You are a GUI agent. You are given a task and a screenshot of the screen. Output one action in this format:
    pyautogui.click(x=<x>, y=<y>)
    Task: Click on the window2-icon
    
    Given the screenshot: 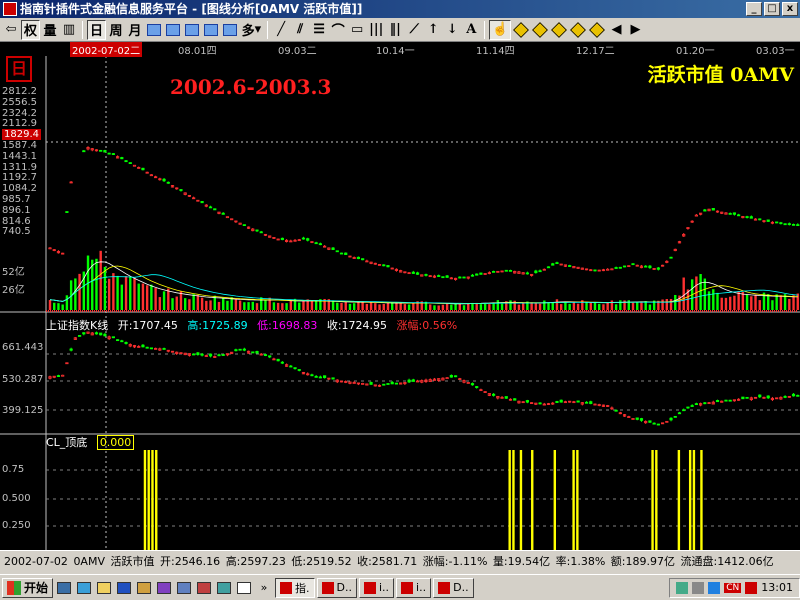 What is the action you would take?
    pyautogui.click(x=173, y=30)
    